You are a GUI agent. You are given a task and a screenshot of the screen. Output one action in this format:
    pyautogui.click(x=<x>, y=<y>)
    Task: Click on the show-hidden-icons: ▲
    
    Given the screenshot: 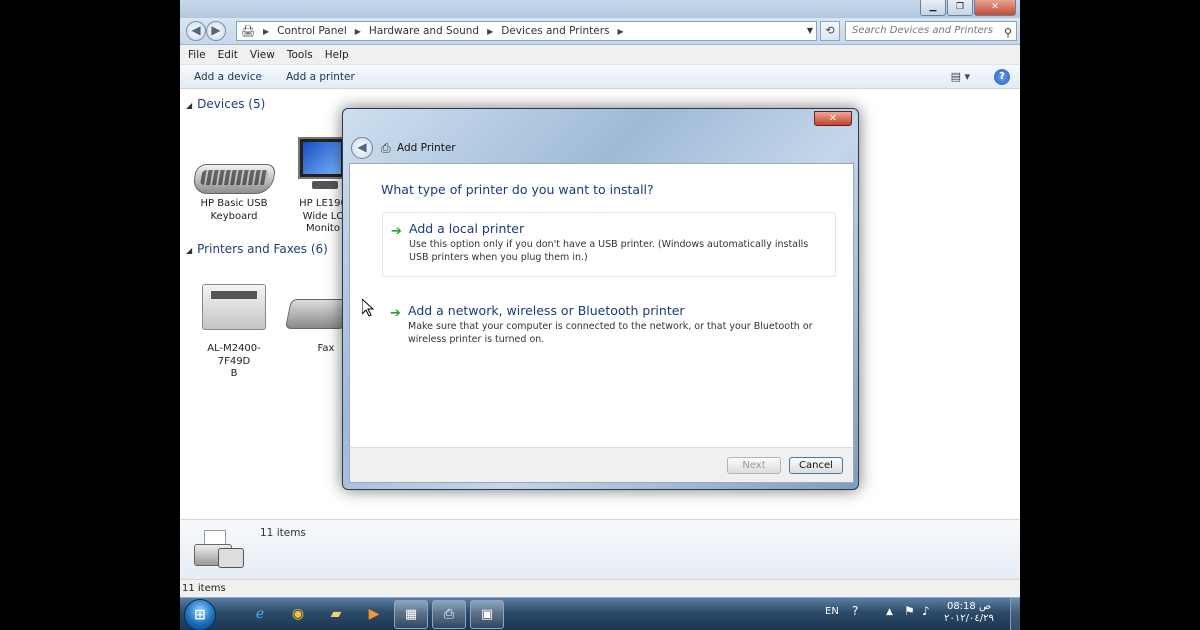 What is the action you would take?
    pyautogui.click(x=889, y=612)
    